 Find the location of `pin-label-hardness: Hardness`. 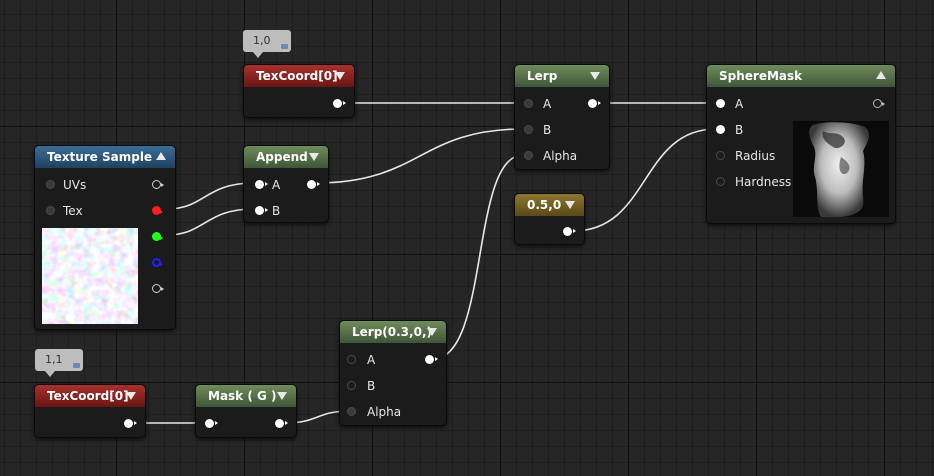

pin-label-hardness: Hardness is located at coordinates (763, 182).